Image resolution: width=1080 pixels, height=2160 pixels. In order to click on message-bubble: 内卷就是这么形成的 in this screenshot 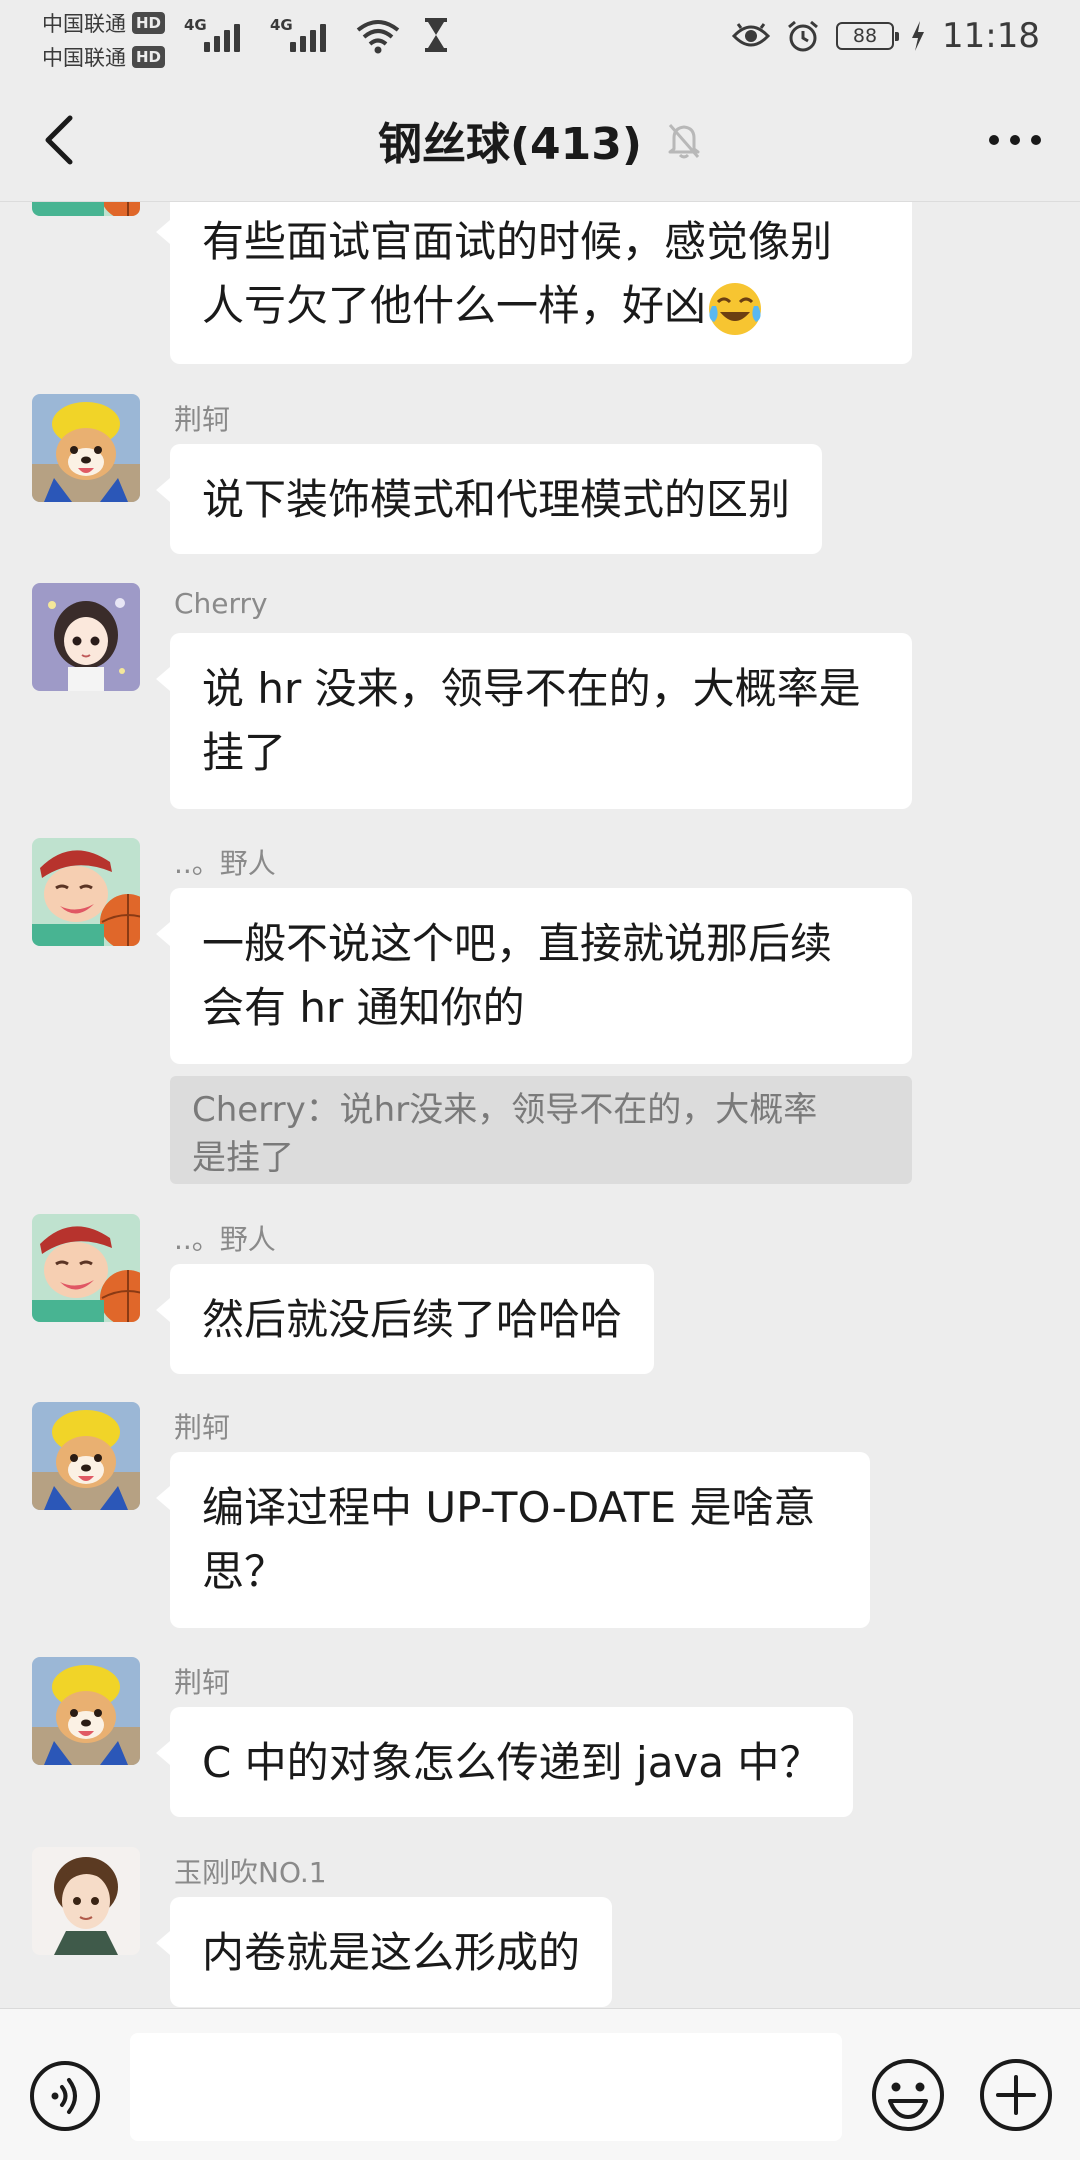, I will do `click(384, 1952)`.